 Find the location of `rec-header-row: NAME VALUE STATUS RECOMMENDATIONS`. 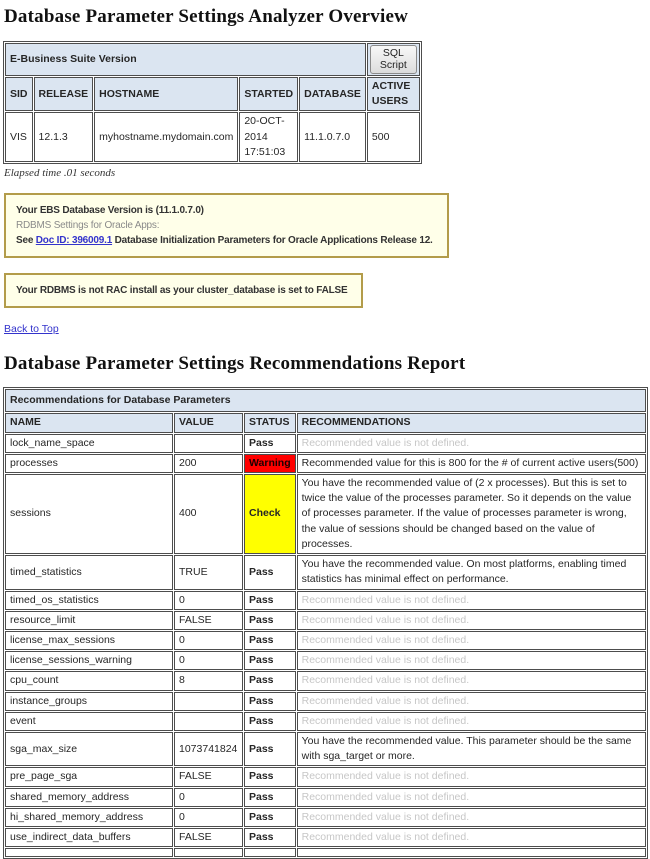

rec-header-row: NAME VALUE STATUS RECOMMENDATIONS is located at coordinates (325, 423).